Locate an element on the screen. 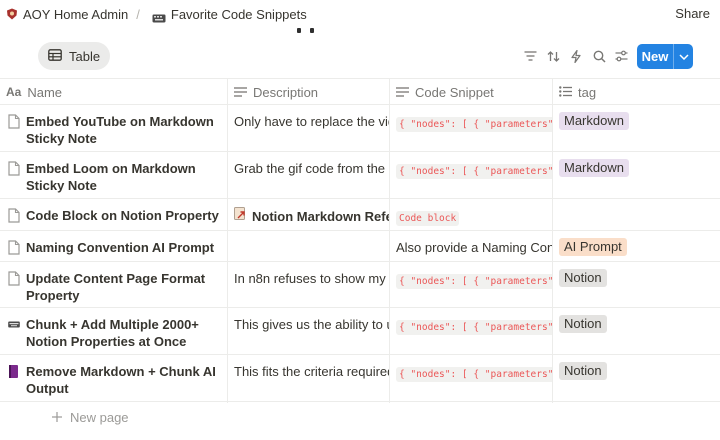  multi-select-list-icon is located at coordinates (565, 92).